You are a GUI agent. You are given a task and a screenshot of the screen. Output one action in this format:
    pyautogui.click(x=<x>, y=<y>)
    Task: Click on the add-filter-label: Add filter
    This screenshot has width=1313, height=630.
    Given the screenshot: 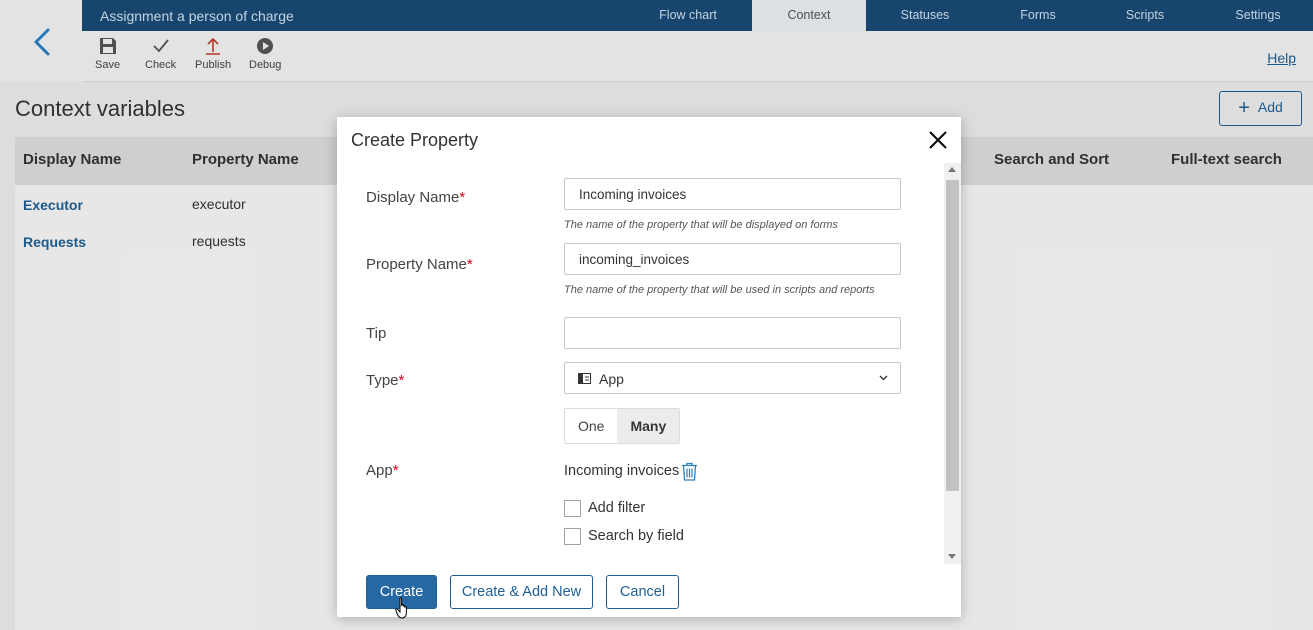 What is the action you would take?
    pyautogui.click(x=617, y=508)
    